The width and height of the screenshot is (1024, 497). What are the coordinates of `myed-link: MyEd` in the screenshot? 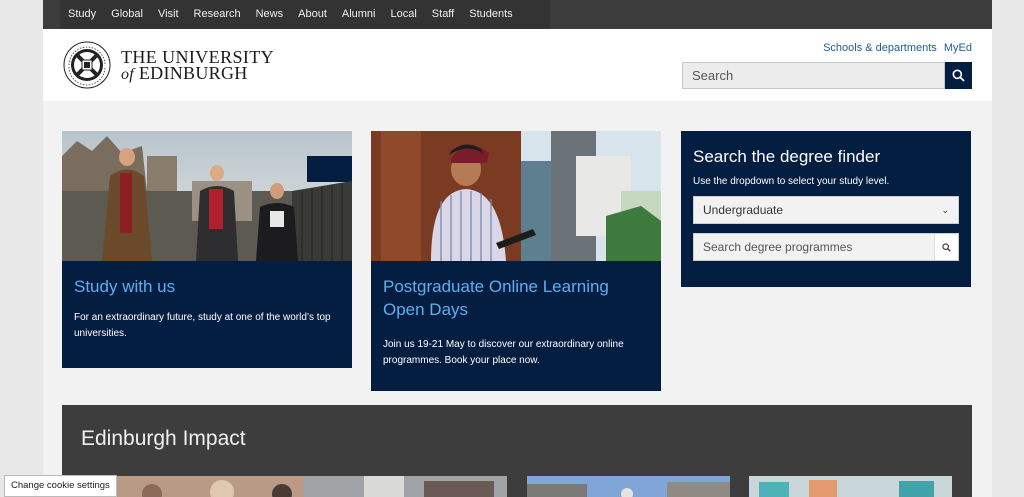 It's located at (958, 48).